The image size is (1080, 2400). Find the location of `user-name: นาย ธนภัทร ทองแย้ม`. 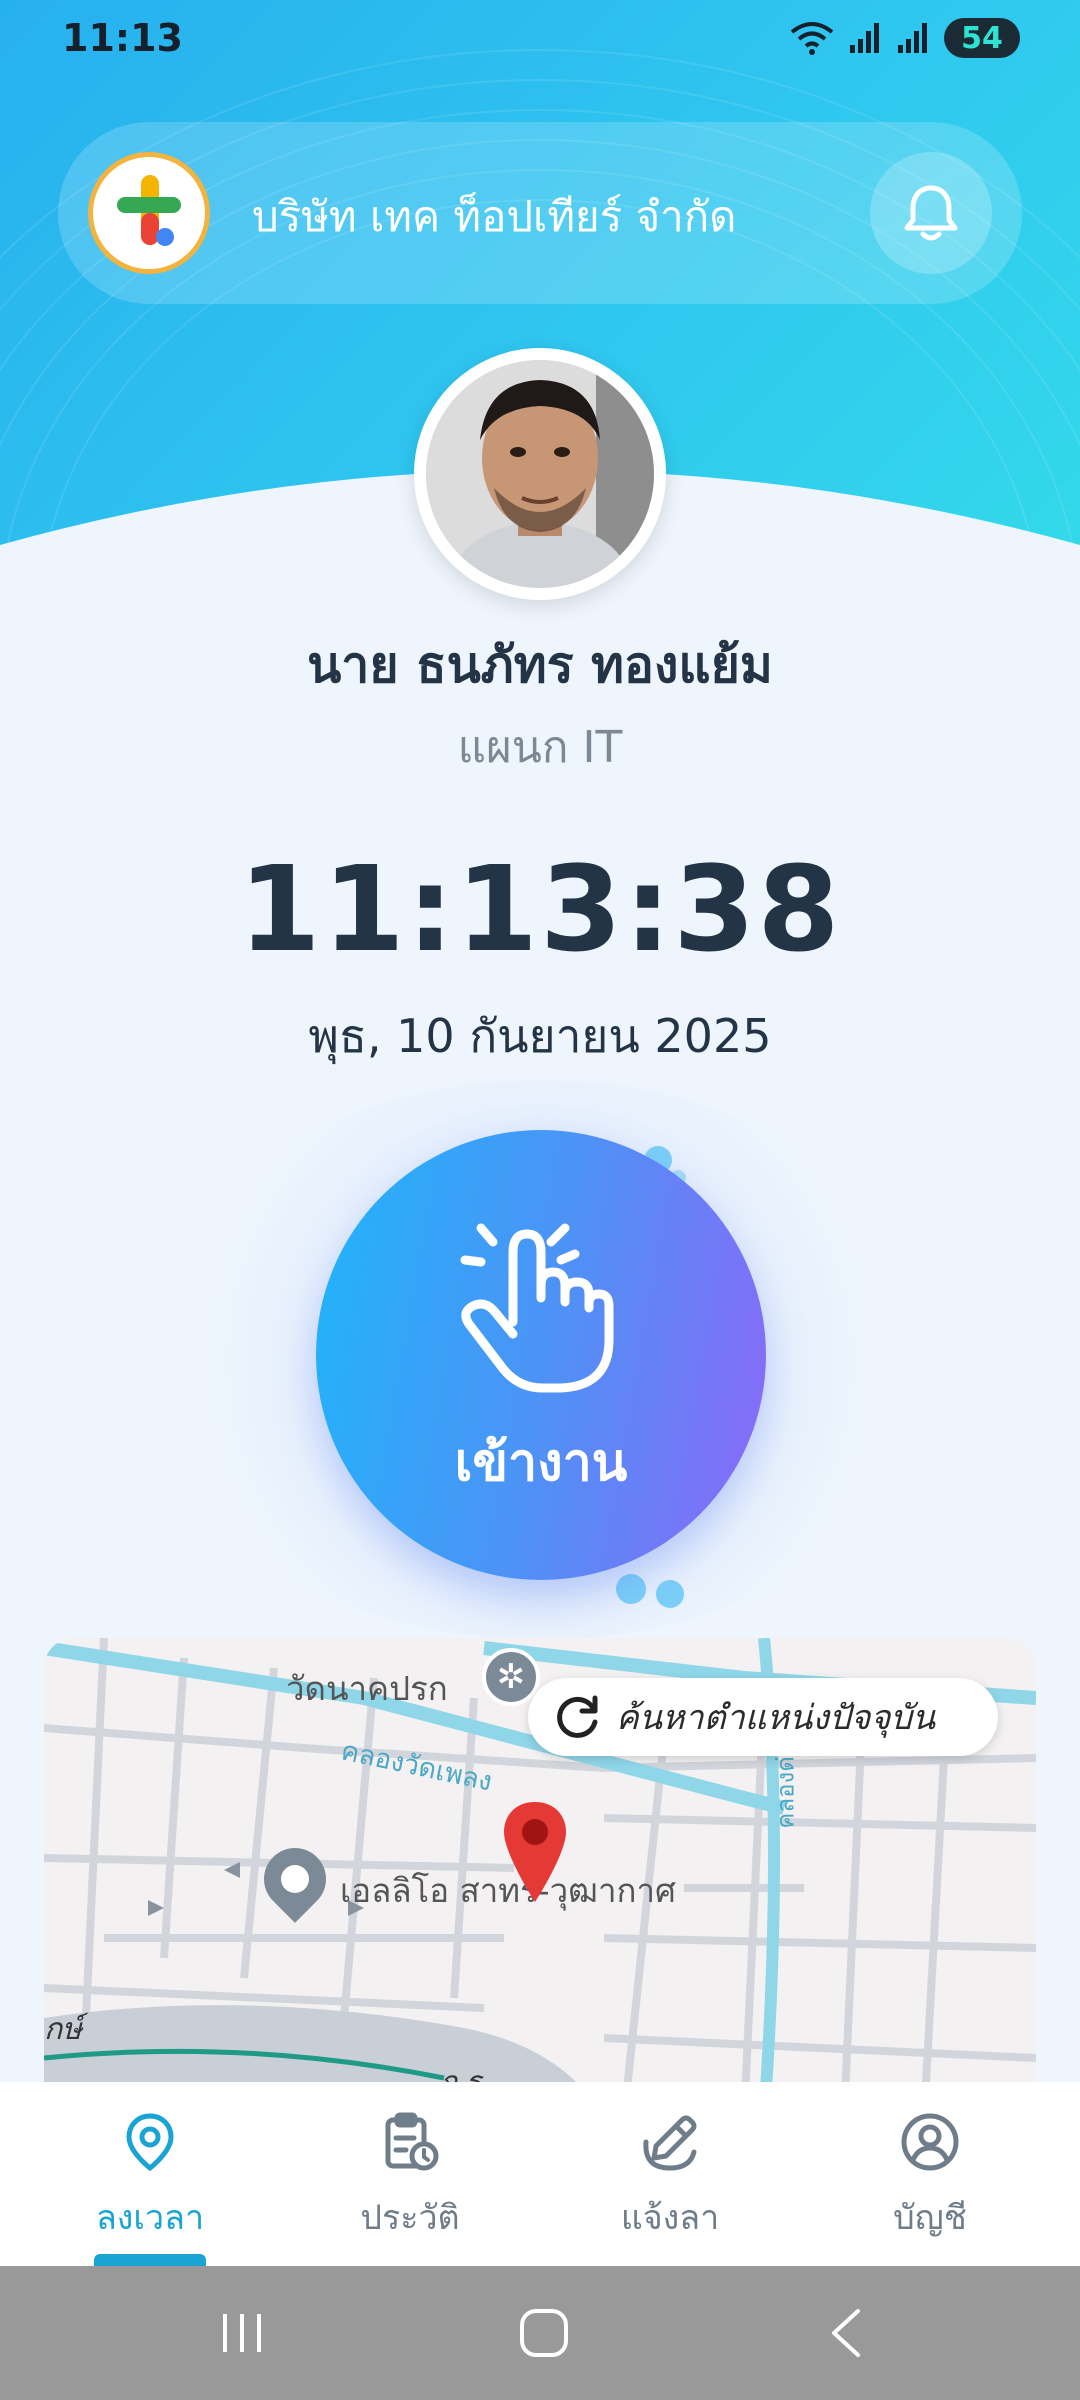

user-name: นาย ธนภัทร ทองแย้ม is located at coordinates (540, 665).